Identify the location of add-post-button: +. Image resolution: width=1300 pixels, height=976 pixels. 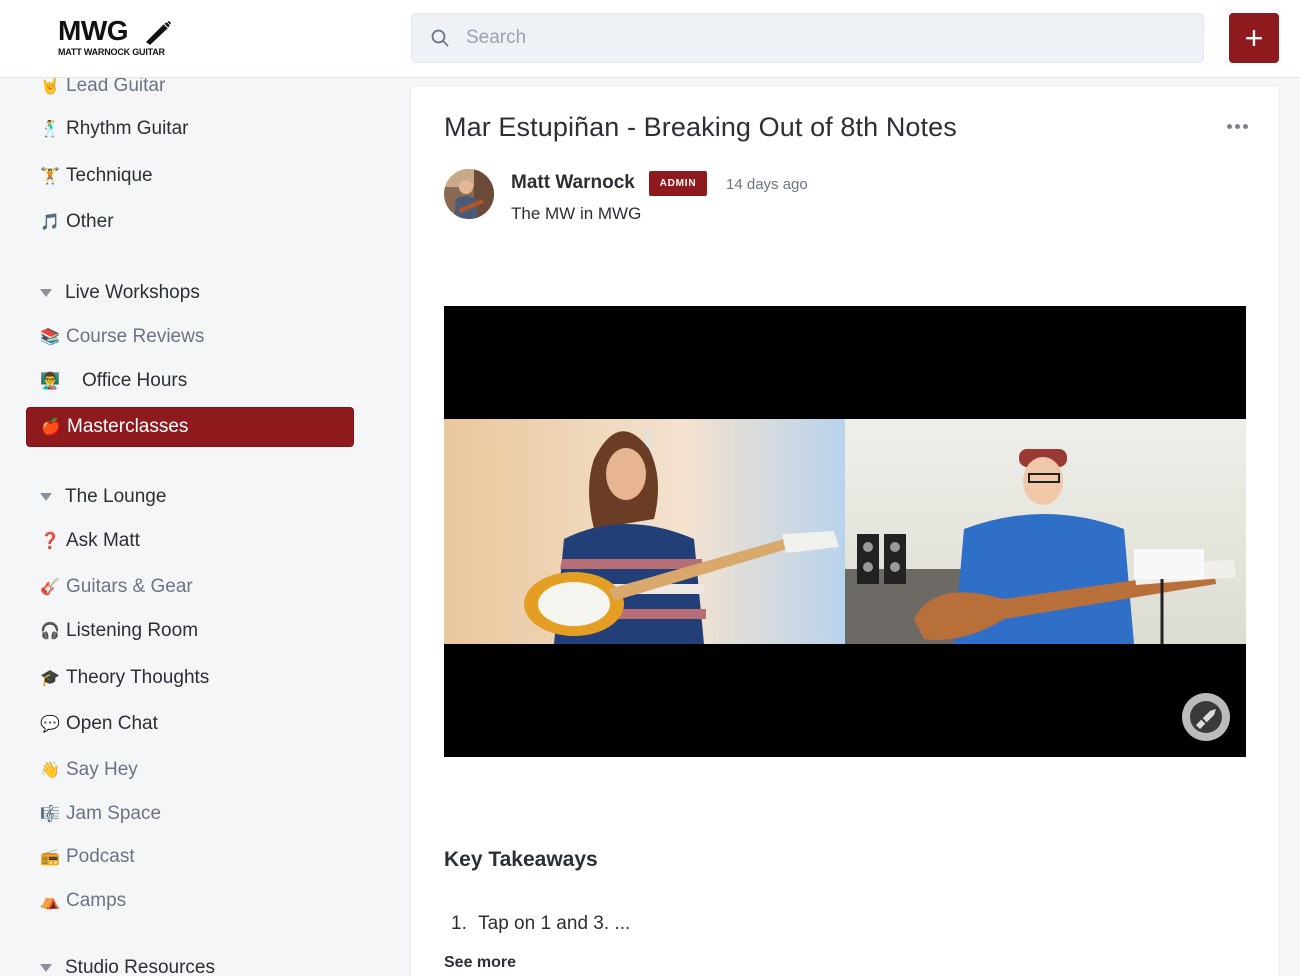
(1254, 38).